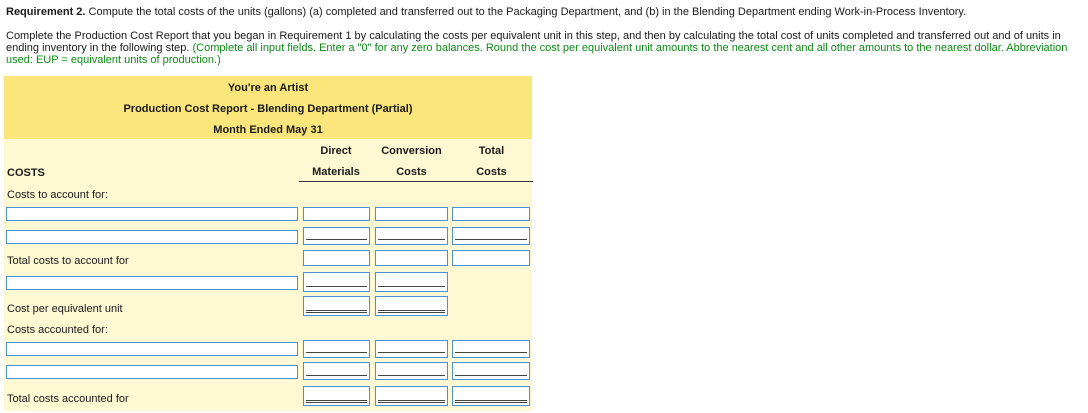 The width and height of the screenshot is (1088, 413). What do you see at coordinates (411, 282) in the screenshot?
I see `eup-cc-input` at bounding box center [411, 282].